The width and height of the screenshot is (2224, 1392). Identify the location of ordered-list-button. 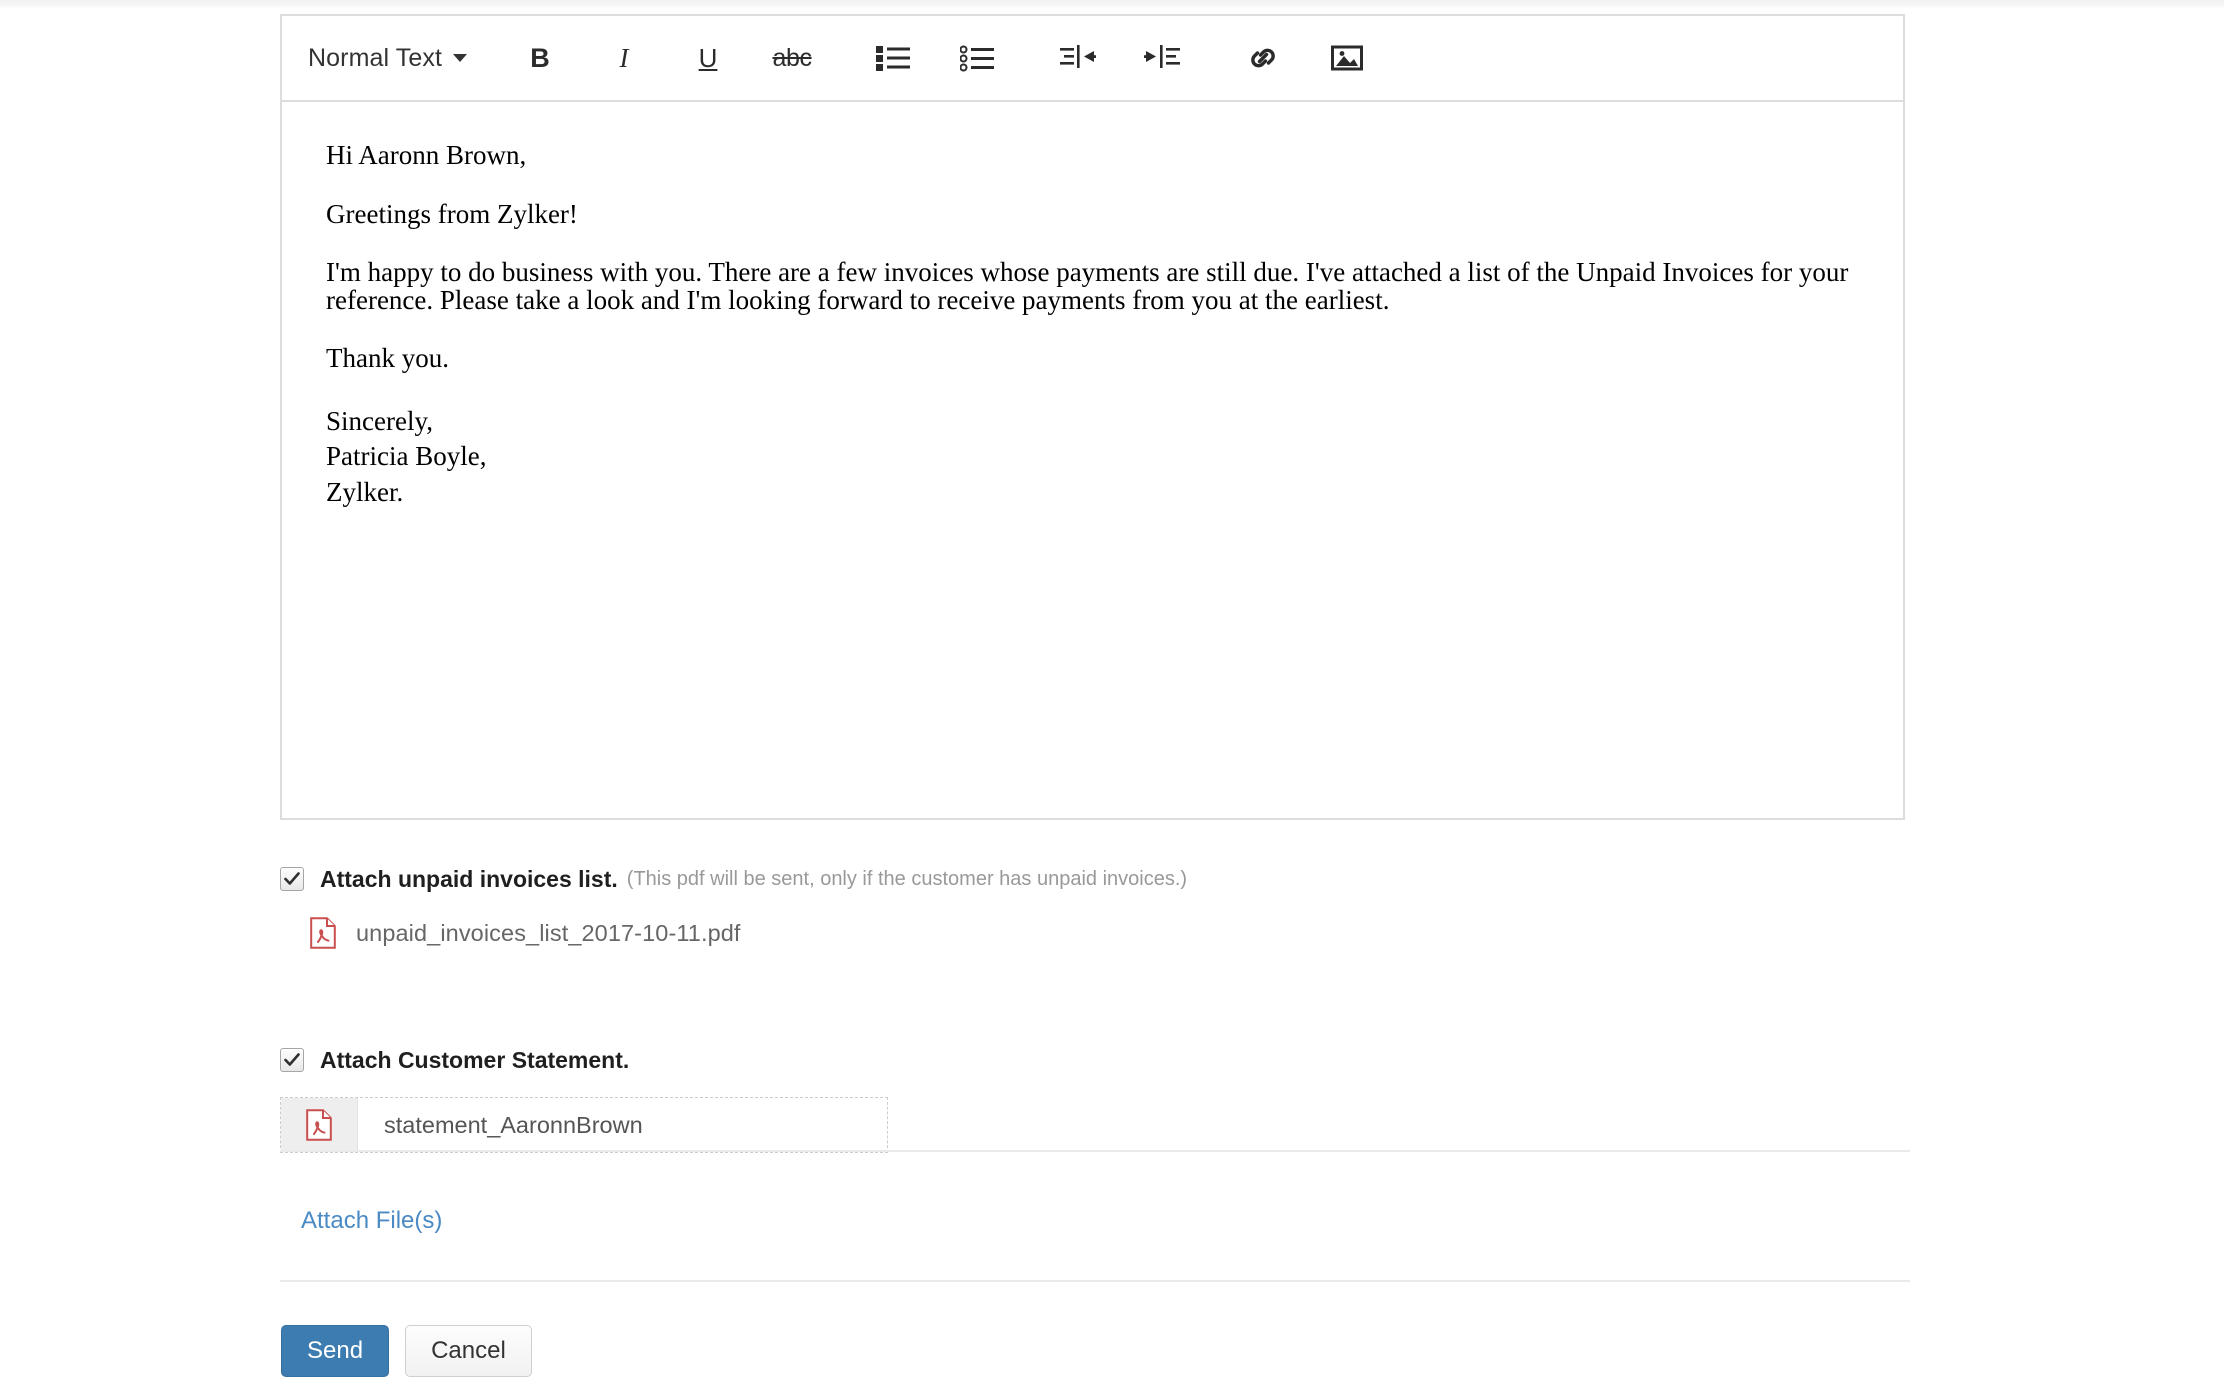
(977, 58).